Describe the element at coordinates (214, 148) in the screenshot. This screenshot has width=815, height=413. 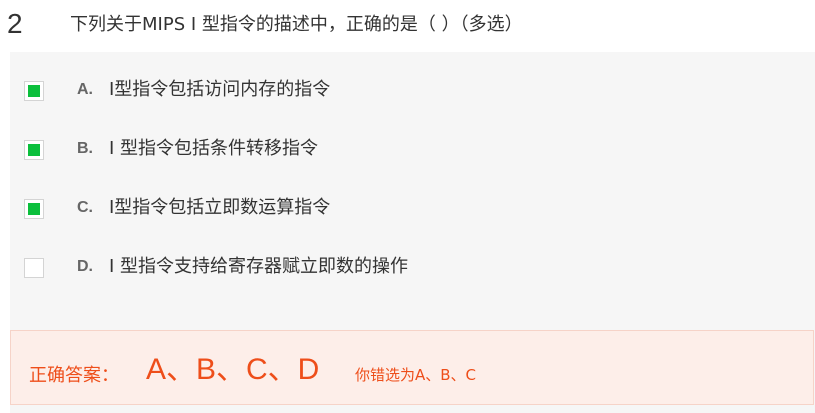
I see `option-b-text: I 型指令包括条件转移指令` at that location.